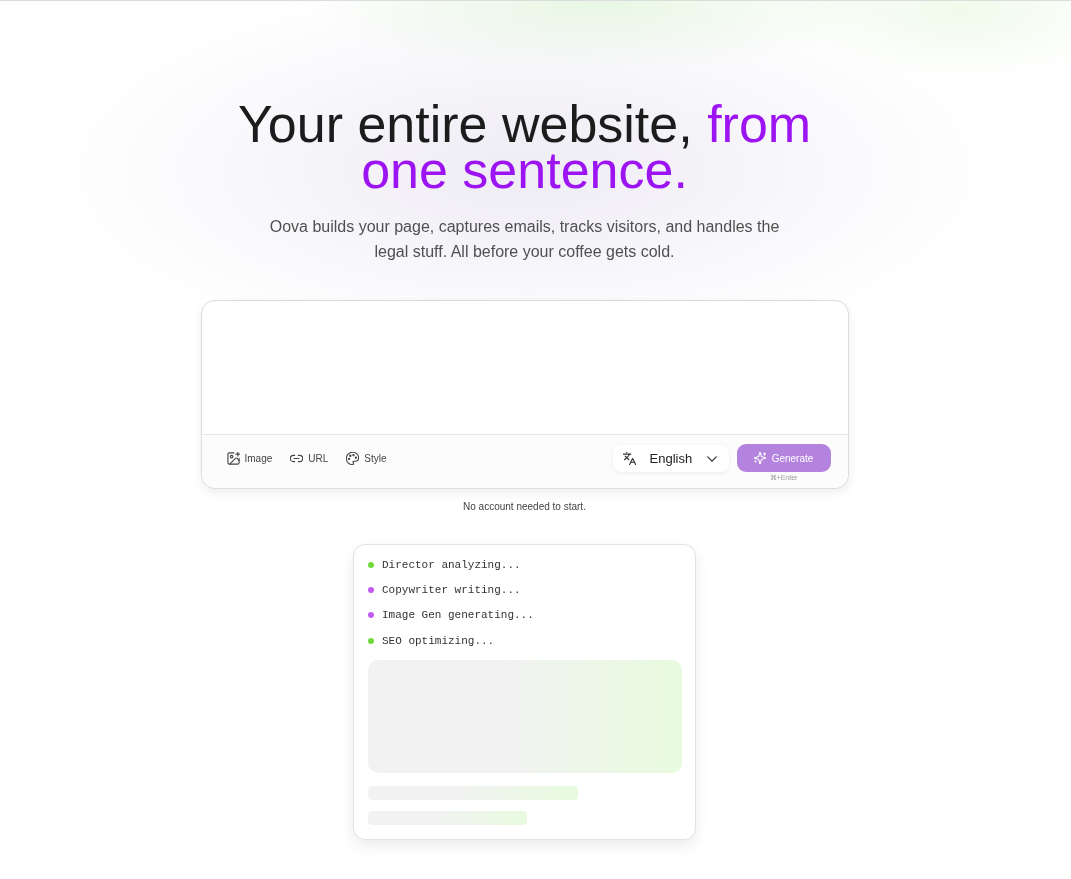 The image size is (1071, 879). Describe the element at coordinates (233, 458) in the screenshot. I see `image-plus-icon` at that location.